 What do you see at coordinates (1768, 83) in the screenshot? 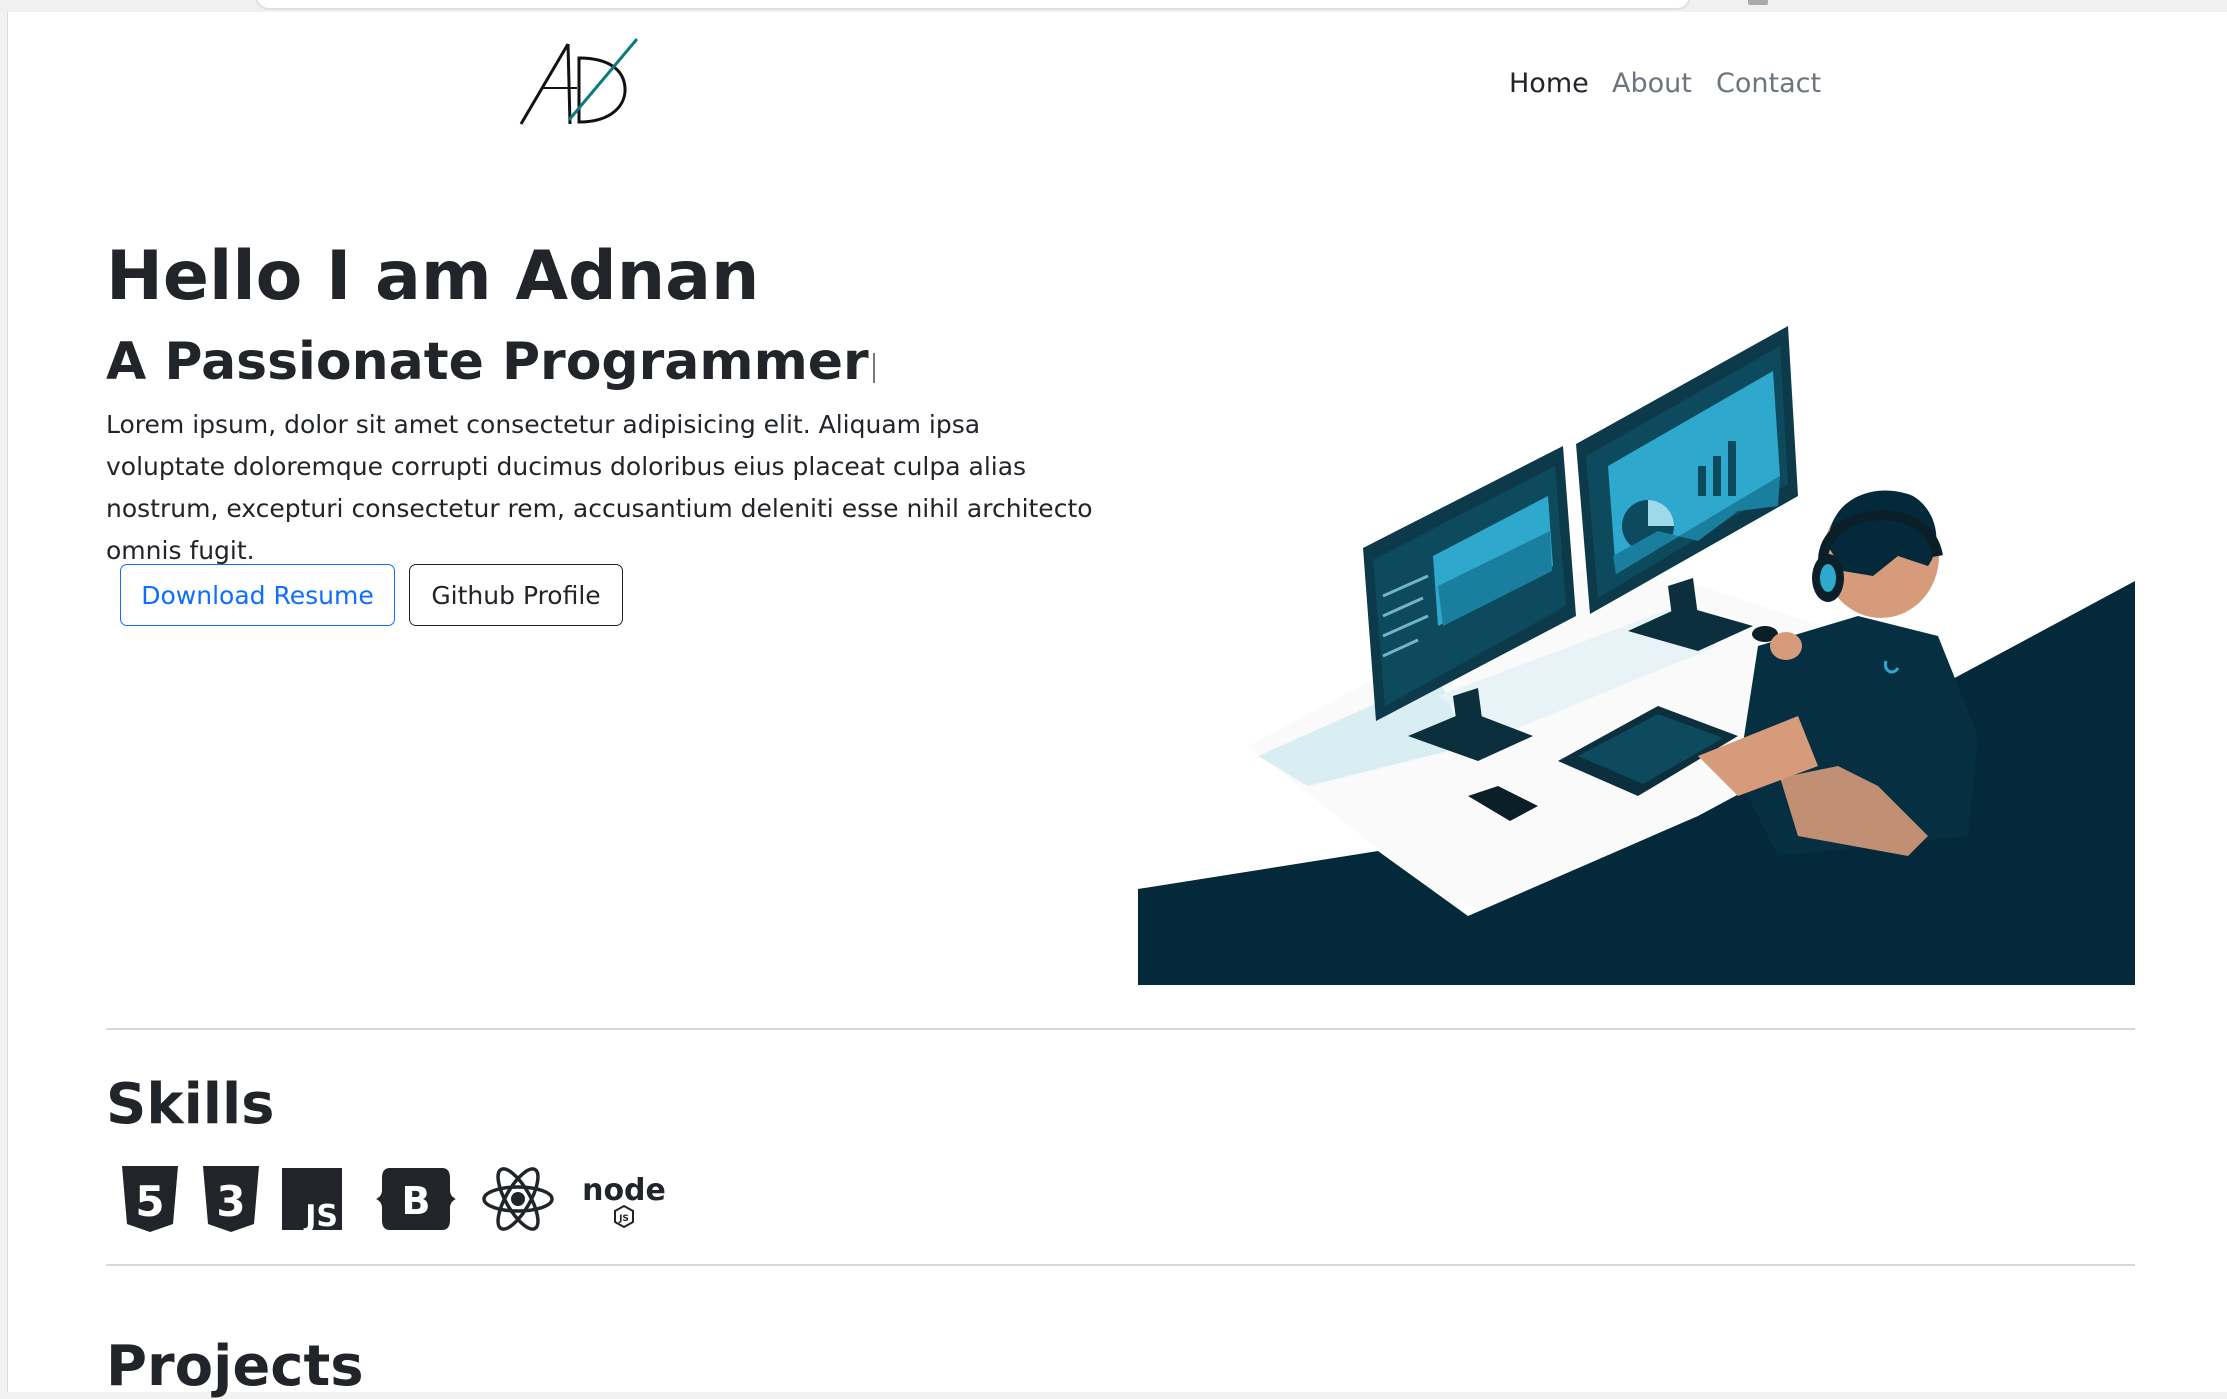
I see `nav-contact-link: Contact` at bounding box center [1768, 83].